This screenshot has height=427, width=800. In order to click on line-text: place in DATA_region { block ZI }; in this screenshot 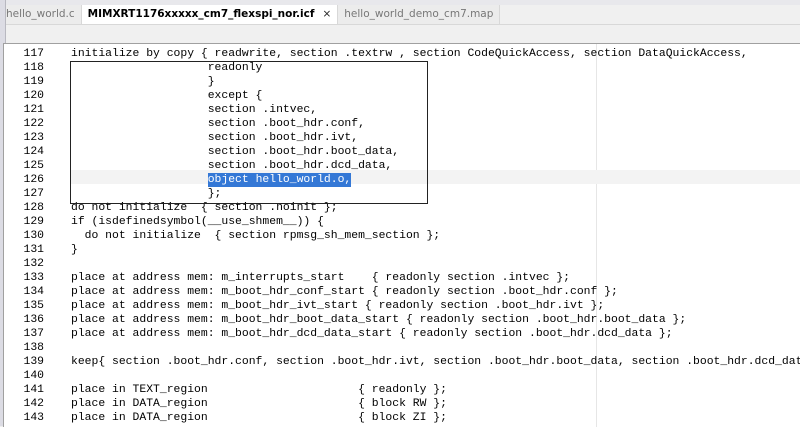, I will do `click(259, 418)`.